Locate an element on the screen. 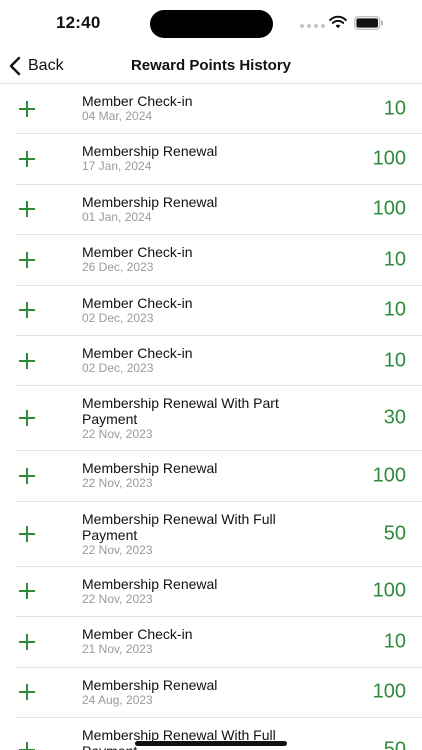 This screenshot has height=750, width=422. entry-date: 26 Dec, 2023 is located at coordinates (118, 267).